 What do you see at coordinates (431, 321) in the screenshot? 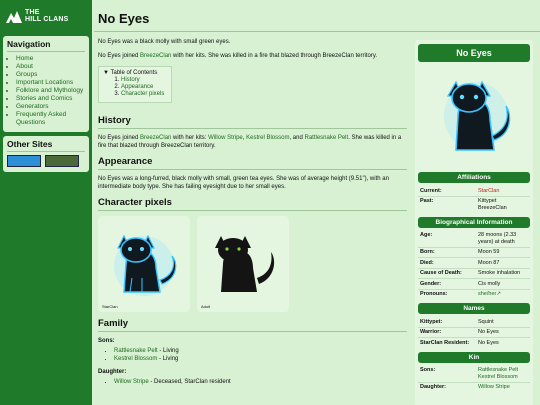
I see `kittypet-label: Kittypet:` at bounding box center [431, 321].